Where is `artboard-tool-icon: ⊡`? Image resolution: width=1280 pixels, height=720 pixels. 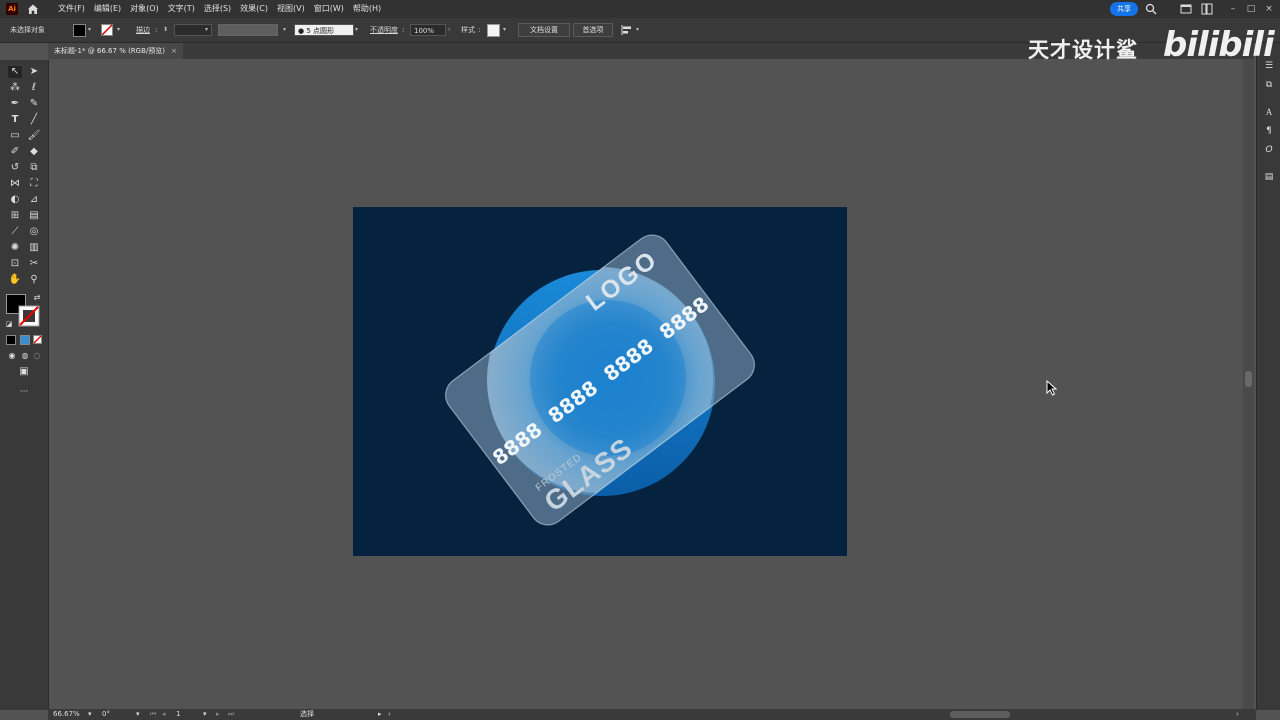 artboard-tool-icon: ⊡ is located at coordinates (15, 264).